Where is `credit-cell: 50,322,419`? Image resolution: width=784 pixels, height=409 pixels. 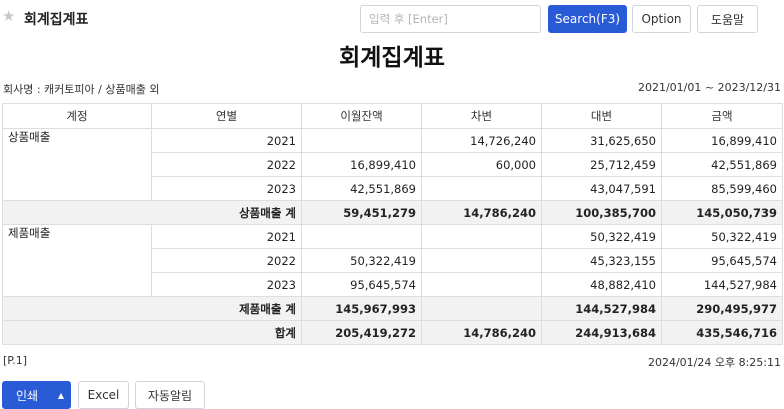 credit-cell: 50,322,419 is located at coordinates (601, 236).